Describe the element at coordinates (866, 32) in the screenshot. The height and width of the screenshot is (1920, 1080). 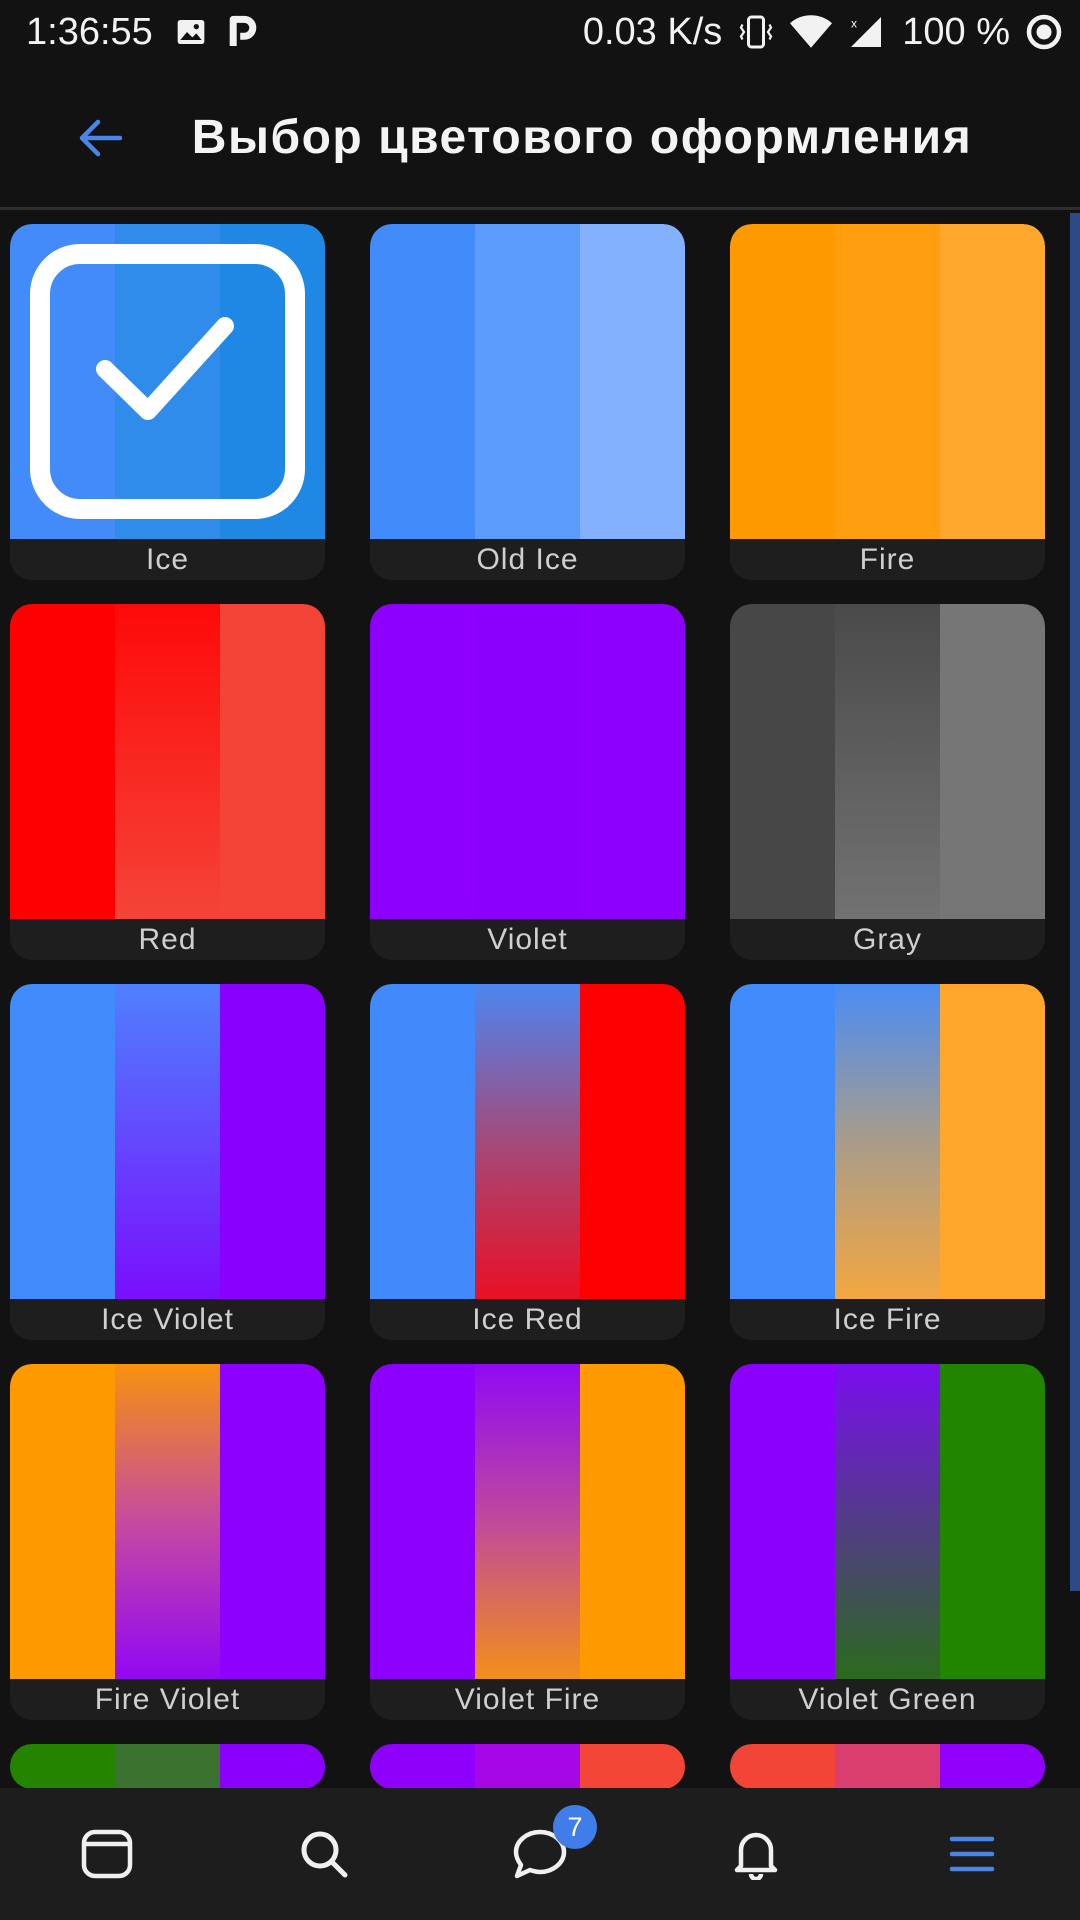
I see `signal-icon: x` at that location.